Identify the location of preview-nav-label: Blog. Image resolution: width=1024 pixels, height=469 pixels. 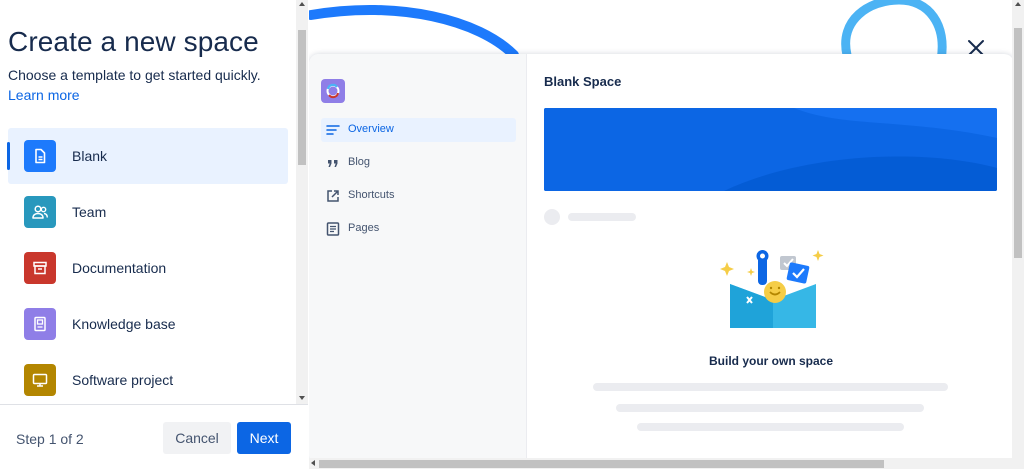
(359, 162).